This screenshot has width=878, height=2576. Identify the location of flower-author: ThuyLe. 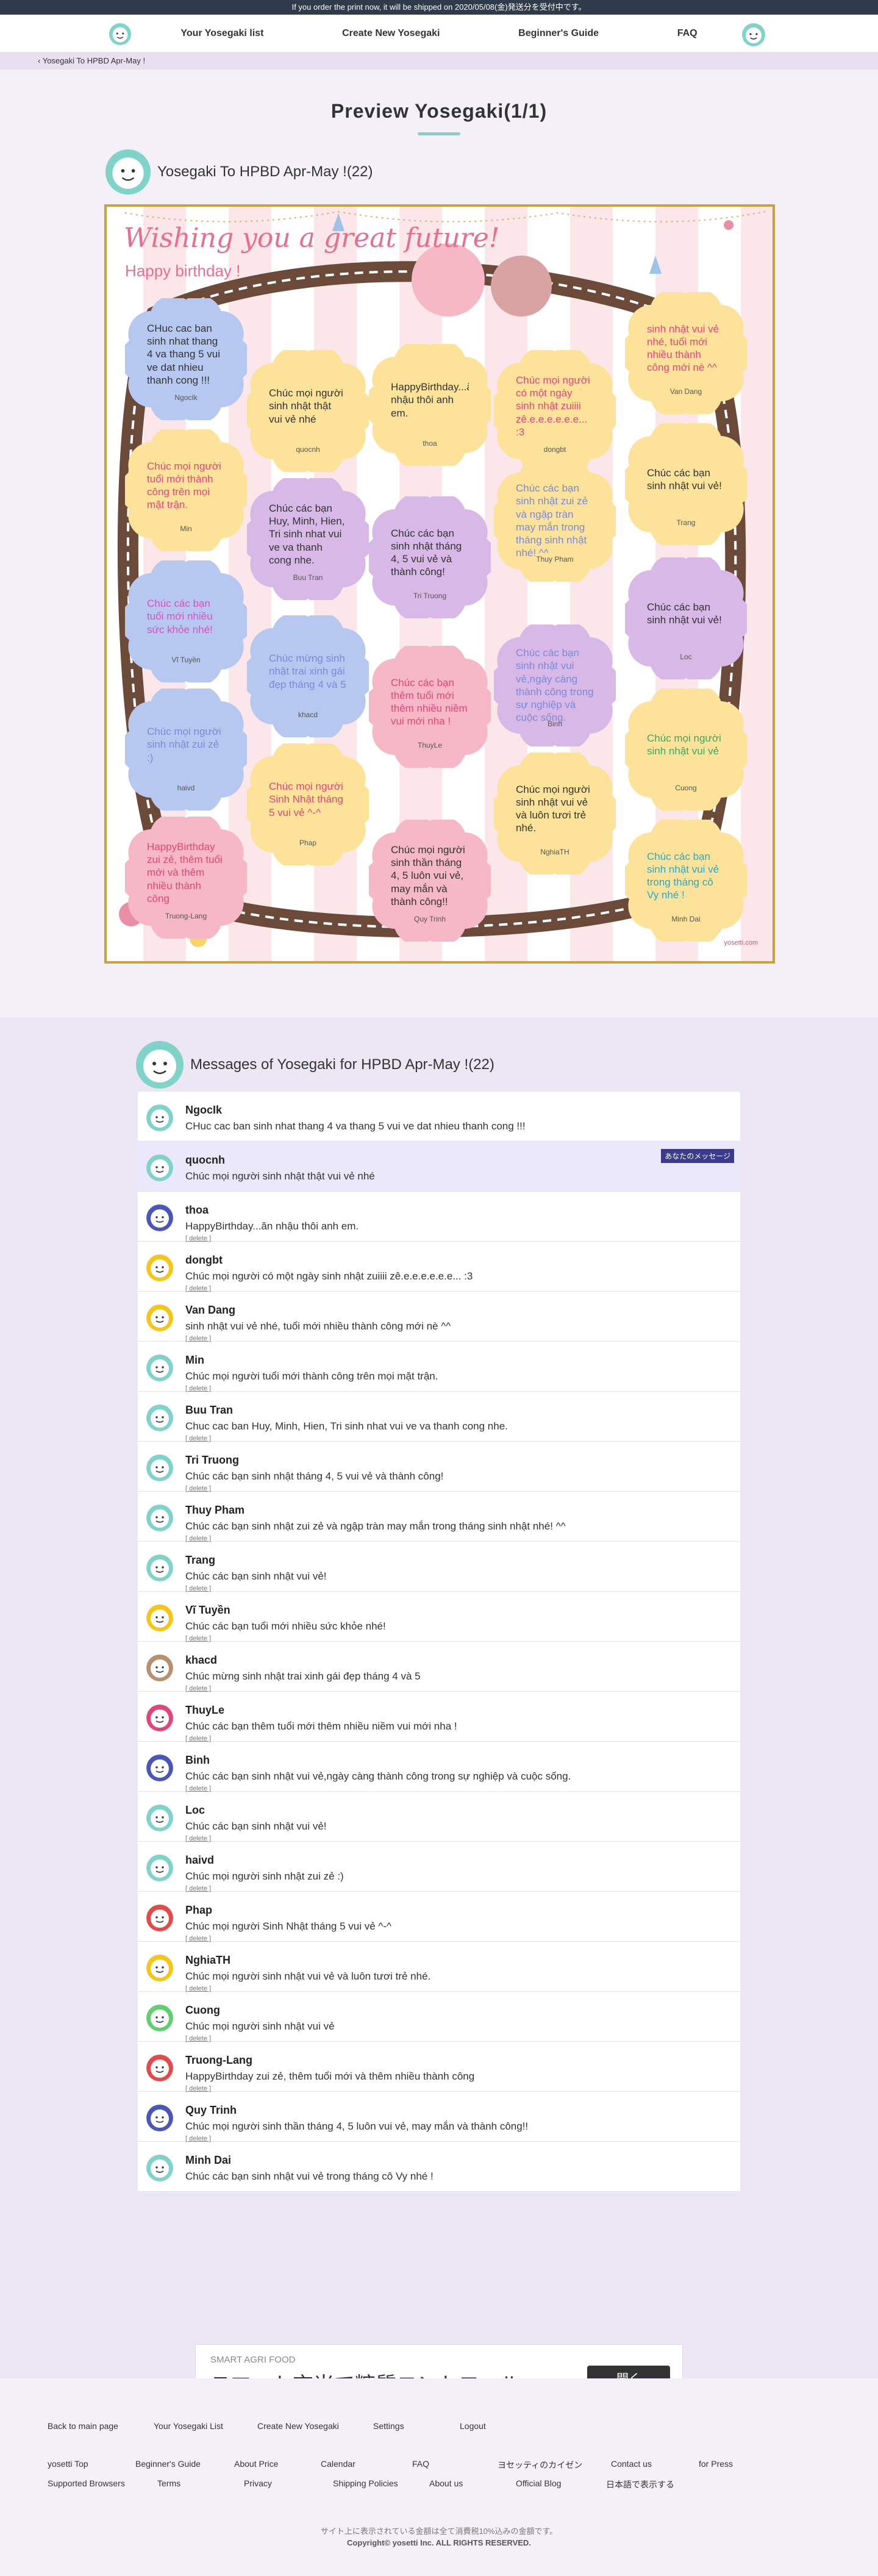
(430, 746).